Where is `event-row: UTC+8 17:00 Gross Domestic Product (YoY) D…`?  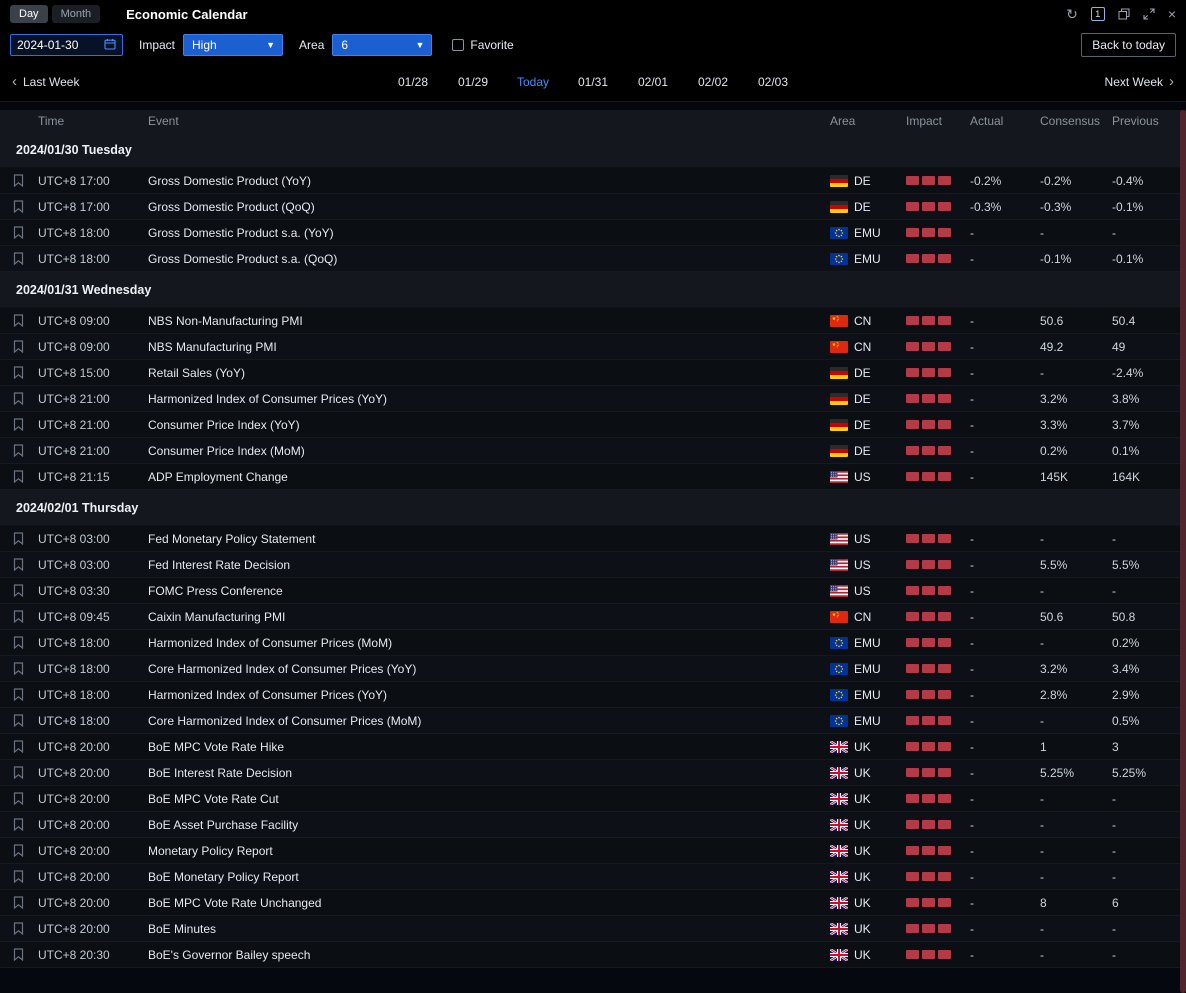
event-row: UTC+8 17:00 Gross Domestic Product (YoY) D… is located at coordinates (593, 181).